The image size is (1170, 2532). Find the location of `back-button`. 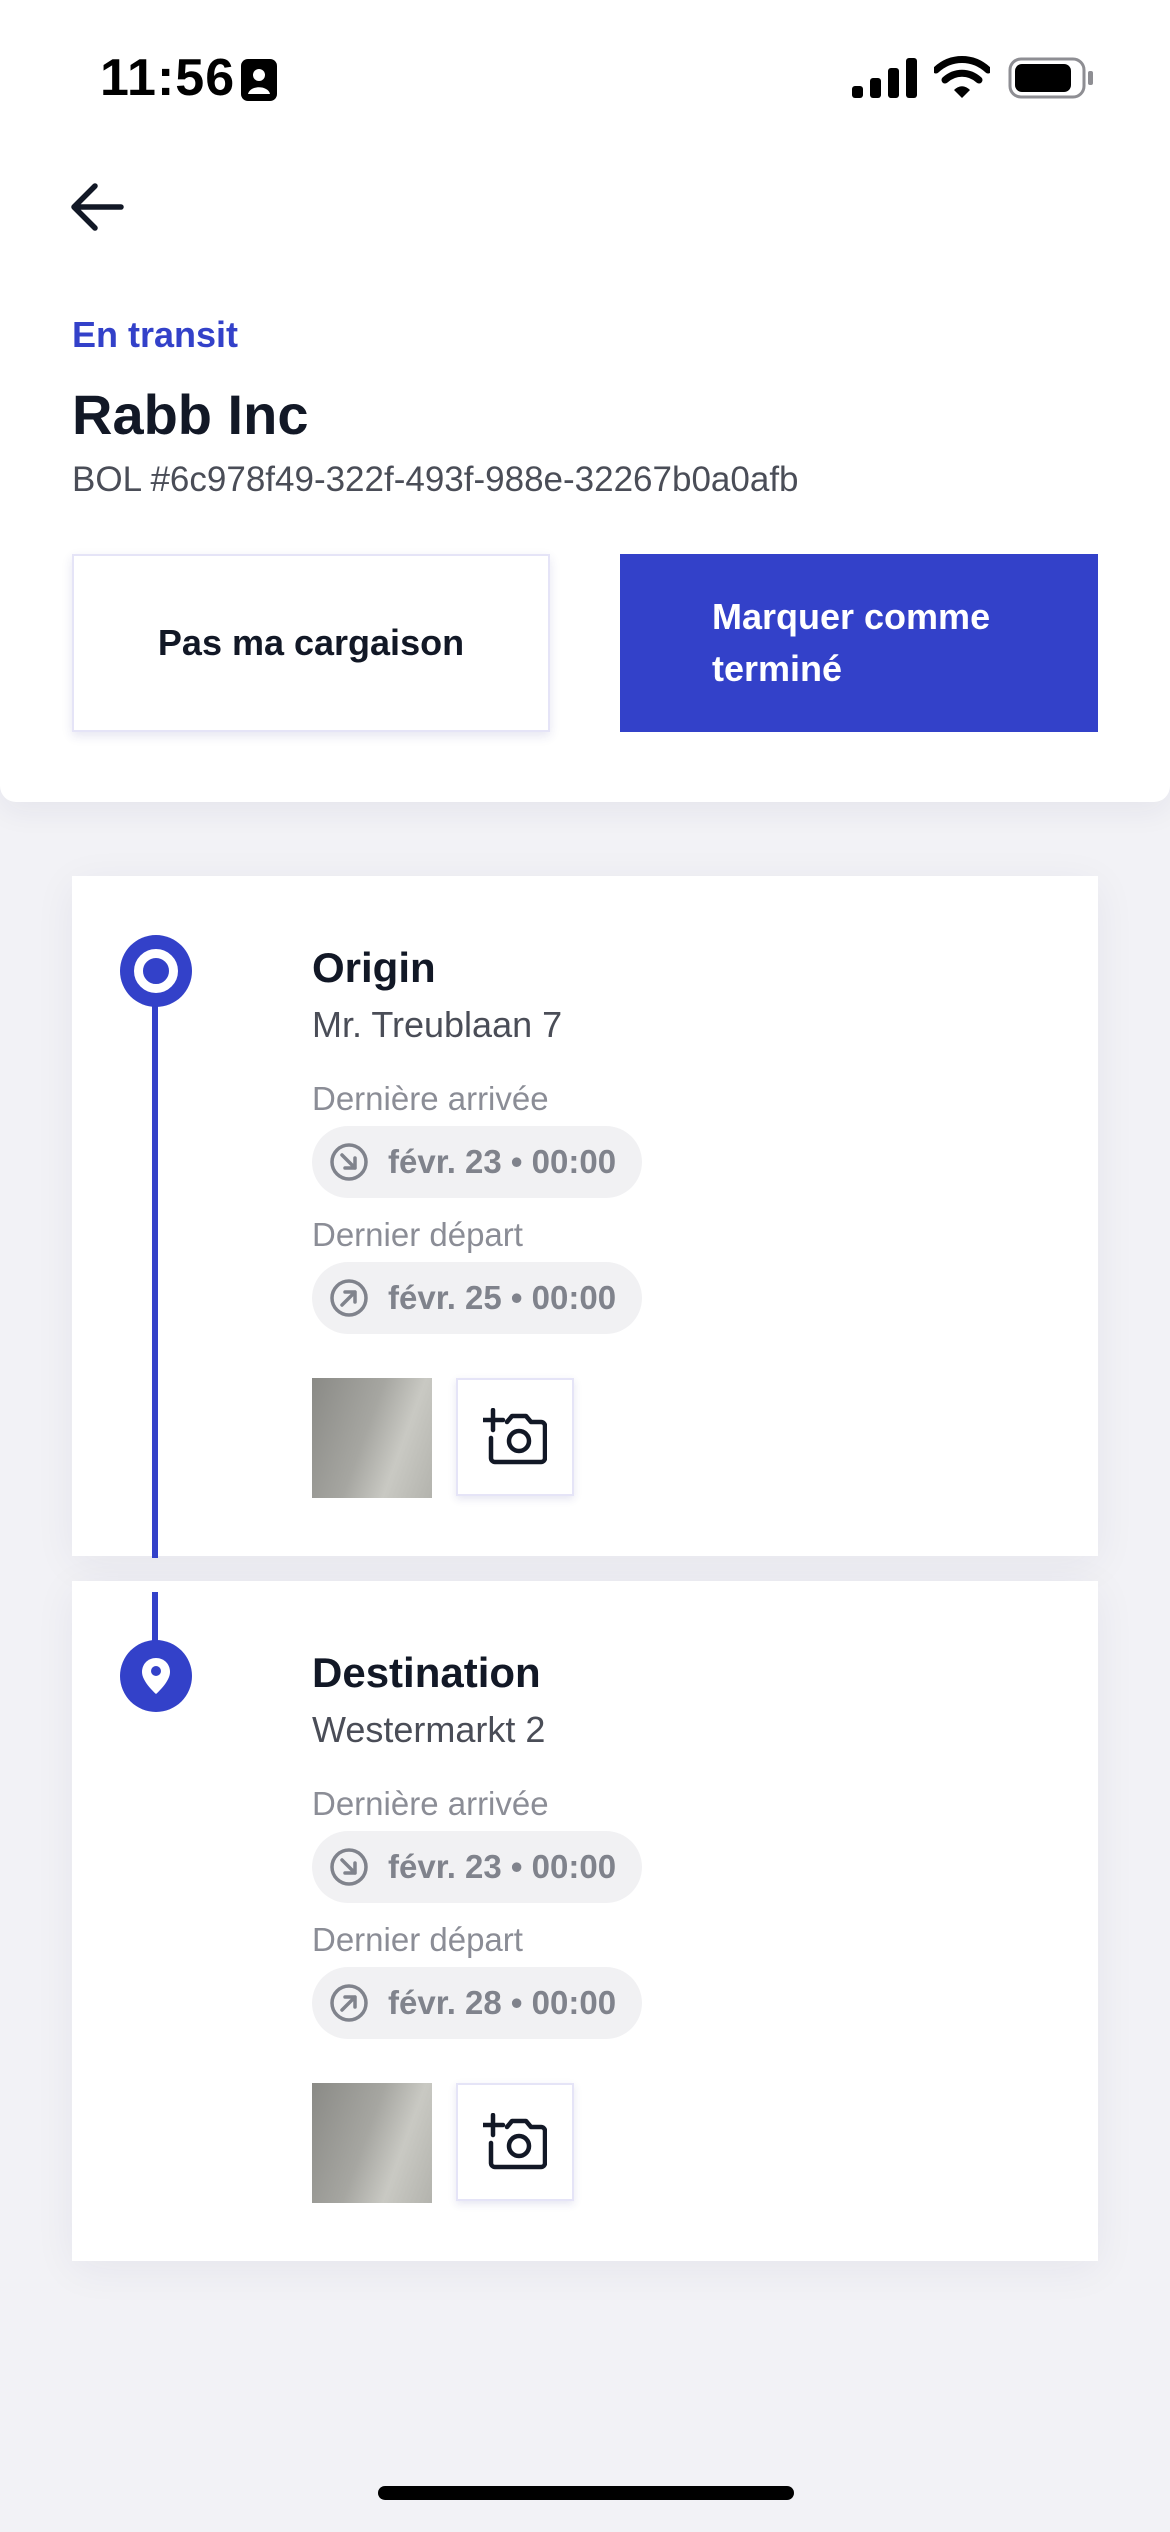

back-button is located at coordinates (97, 207).